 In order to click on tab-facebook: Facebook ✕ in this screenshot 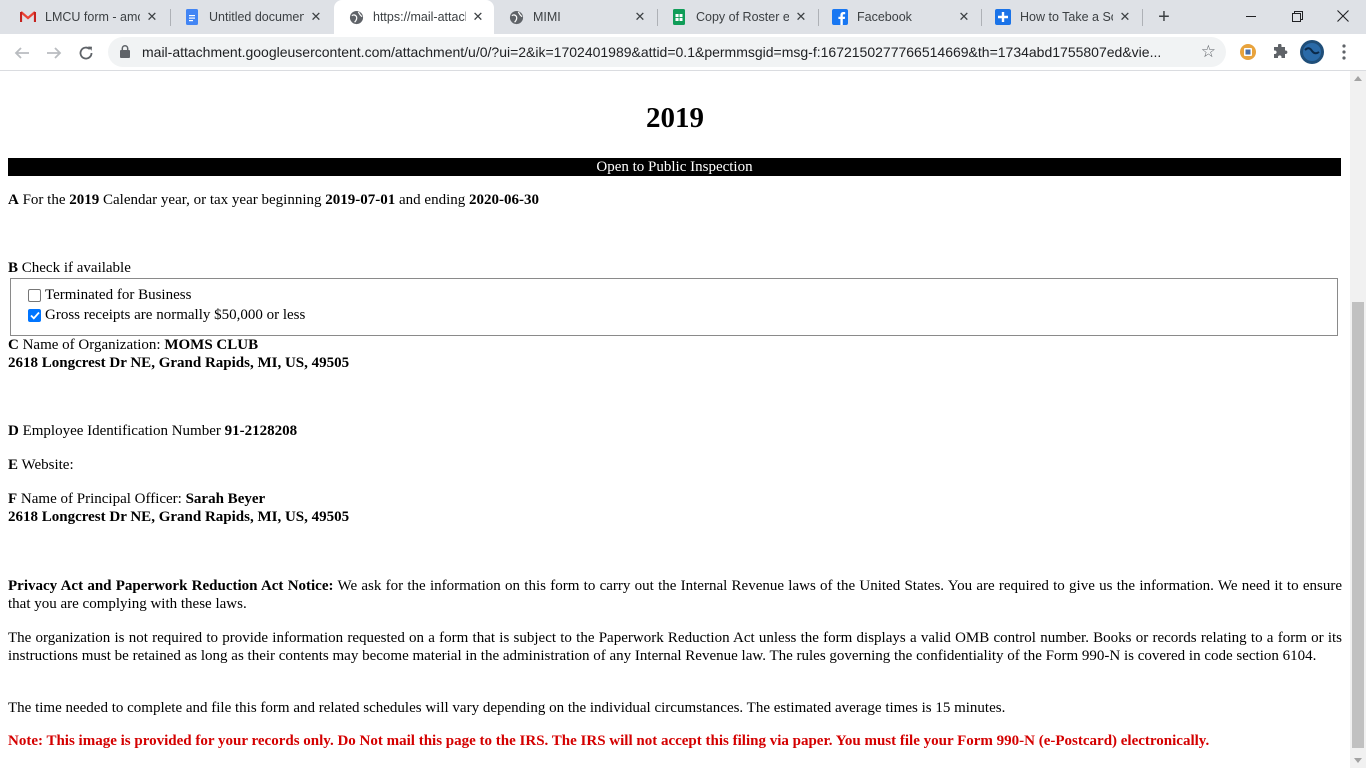, I will do `click(899, 17)`.